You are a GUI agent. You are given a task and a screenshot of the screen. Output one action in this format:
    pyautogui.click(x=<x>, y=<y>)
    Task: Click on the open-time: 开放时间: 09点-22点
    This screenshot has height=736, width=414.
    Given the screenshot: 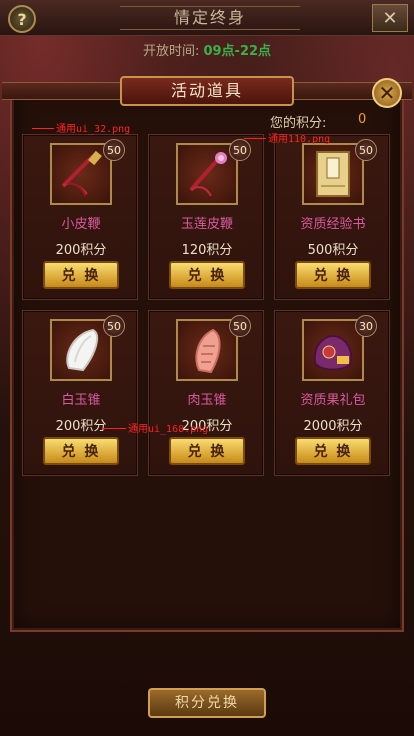 What is the action you would take?
    pyautogui.click(x=207, y=50)
    